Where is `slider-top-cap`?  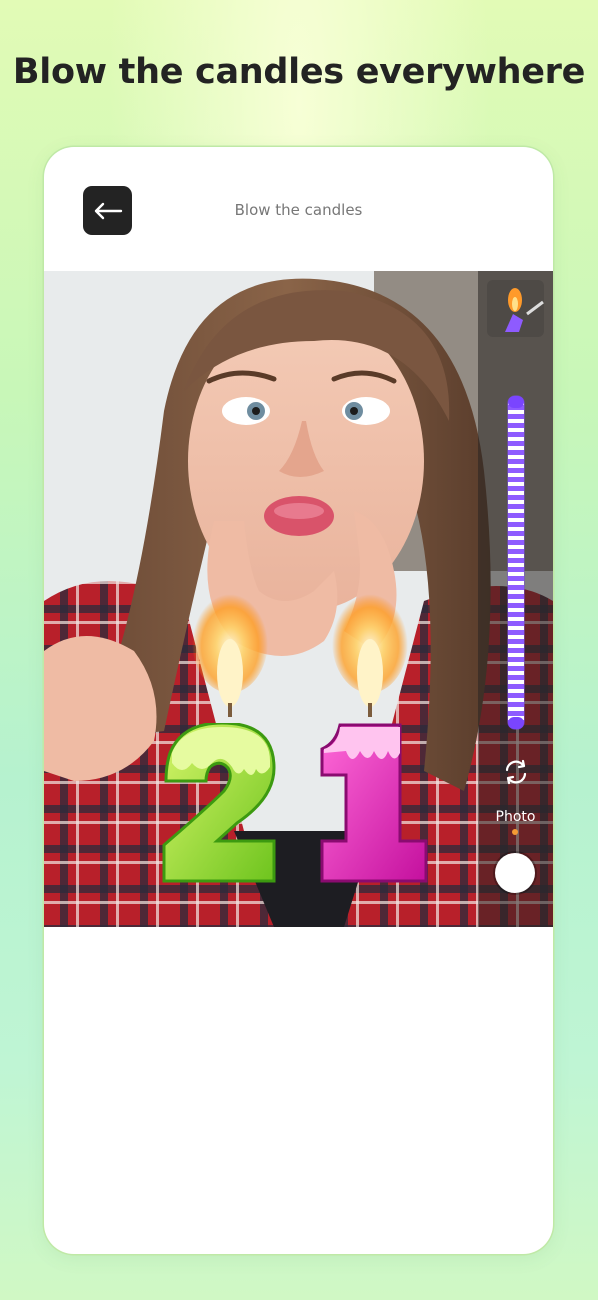 slider-top-cap is located at coordinates (516, 402).